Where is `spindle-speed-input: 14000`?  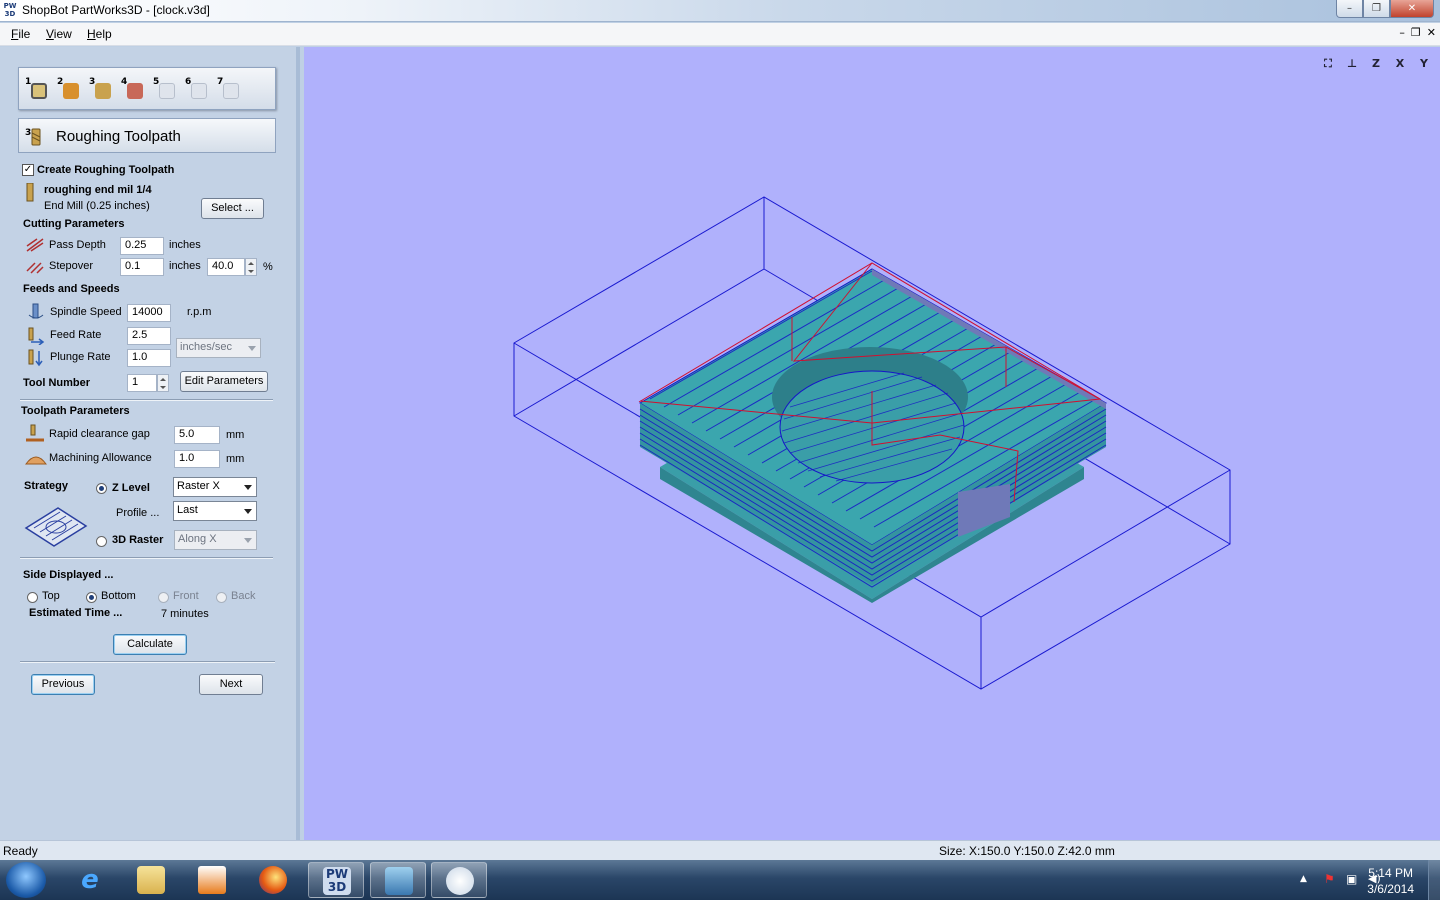
spindle-speed-input: 14000 is located at coordinates (149, 313).